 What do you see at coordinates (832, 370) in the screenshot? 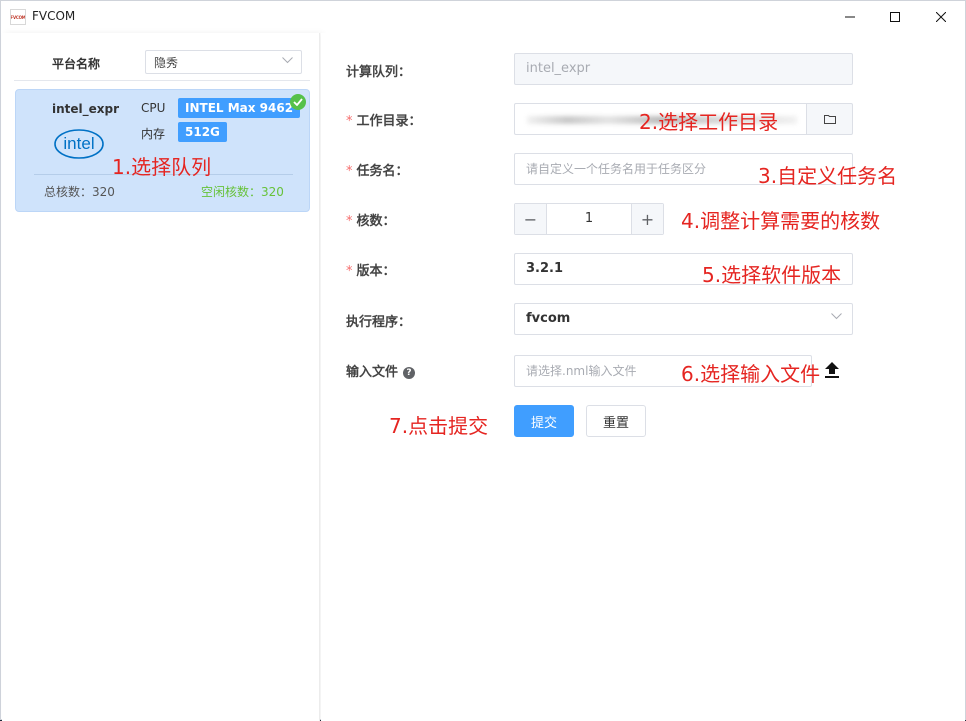
I see `upload-icon` at bounding box center [832, 370].